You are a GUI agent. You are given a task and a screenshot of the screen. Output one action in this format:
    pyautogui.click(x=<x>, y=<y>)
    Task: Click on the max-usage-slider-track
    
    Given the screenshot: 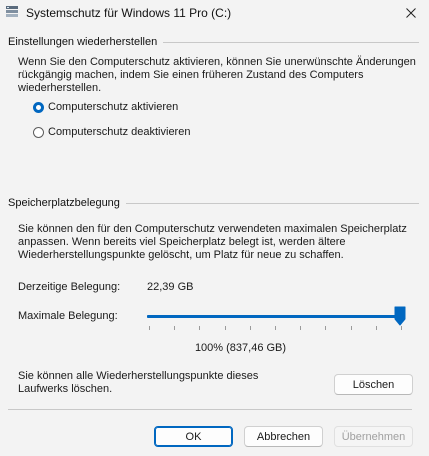 What is the action you would take?
    pyautogui.click(x=276, y=316)
    